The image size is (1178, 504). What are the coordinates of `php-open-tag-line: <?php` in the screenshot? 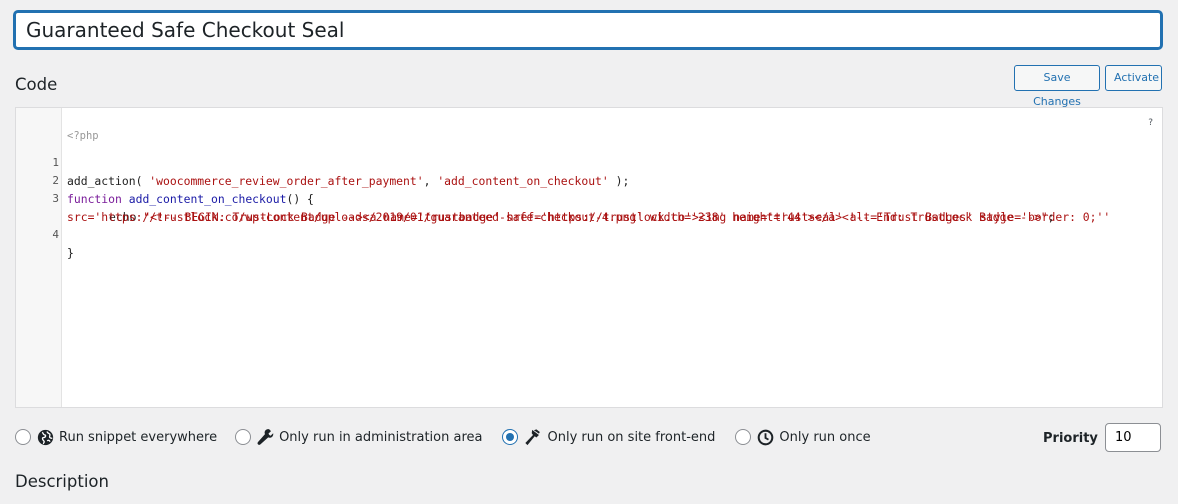 It's located at (57, 125).